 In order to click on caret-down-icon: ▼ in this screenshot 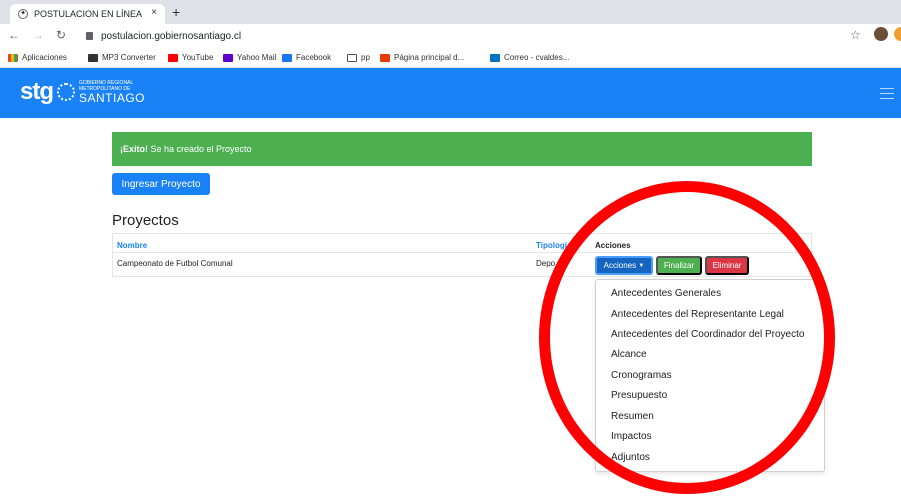, I will do `click(641, 265)`.